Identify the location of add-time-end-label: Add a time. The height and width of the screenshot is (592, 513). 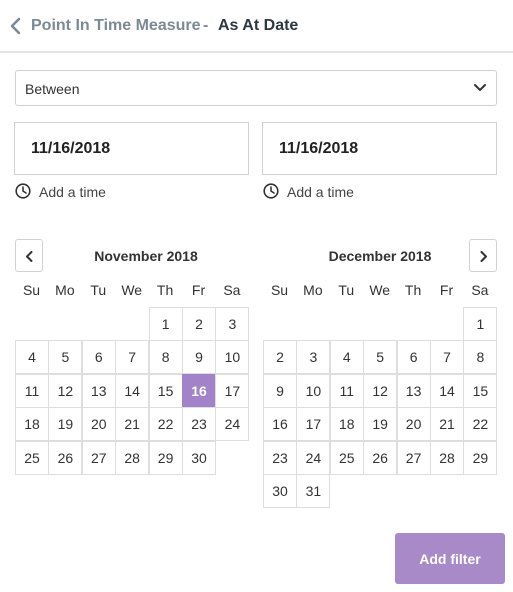
(320, 192).